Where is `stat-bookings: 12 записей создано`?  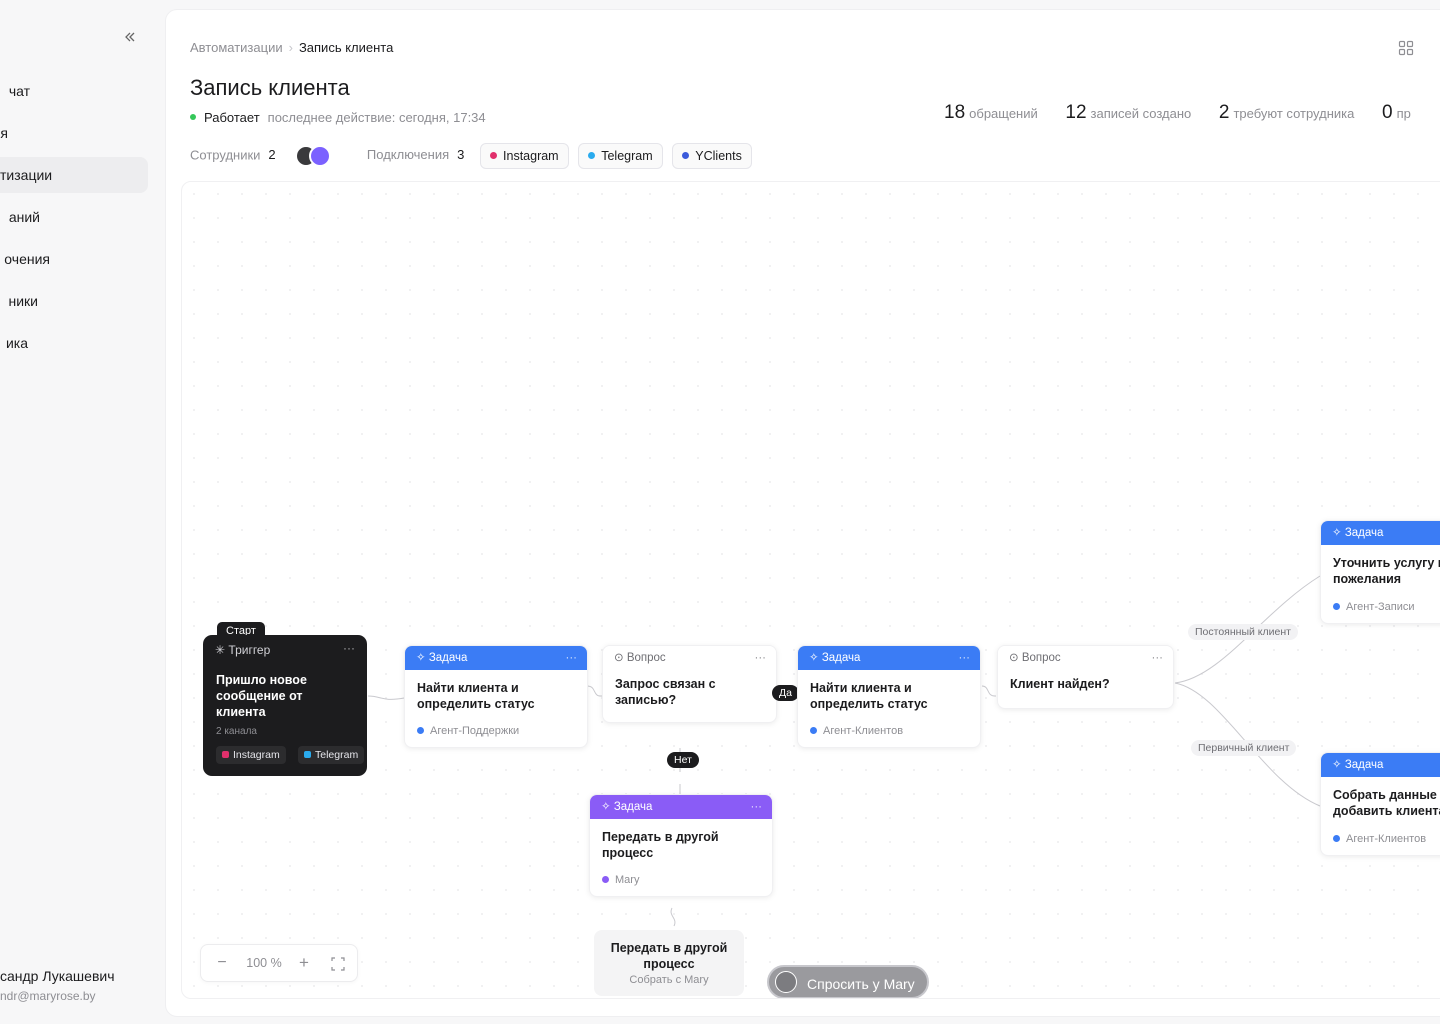
stat-bookings: 12 записей создано is located at coordinates (1128, 112).